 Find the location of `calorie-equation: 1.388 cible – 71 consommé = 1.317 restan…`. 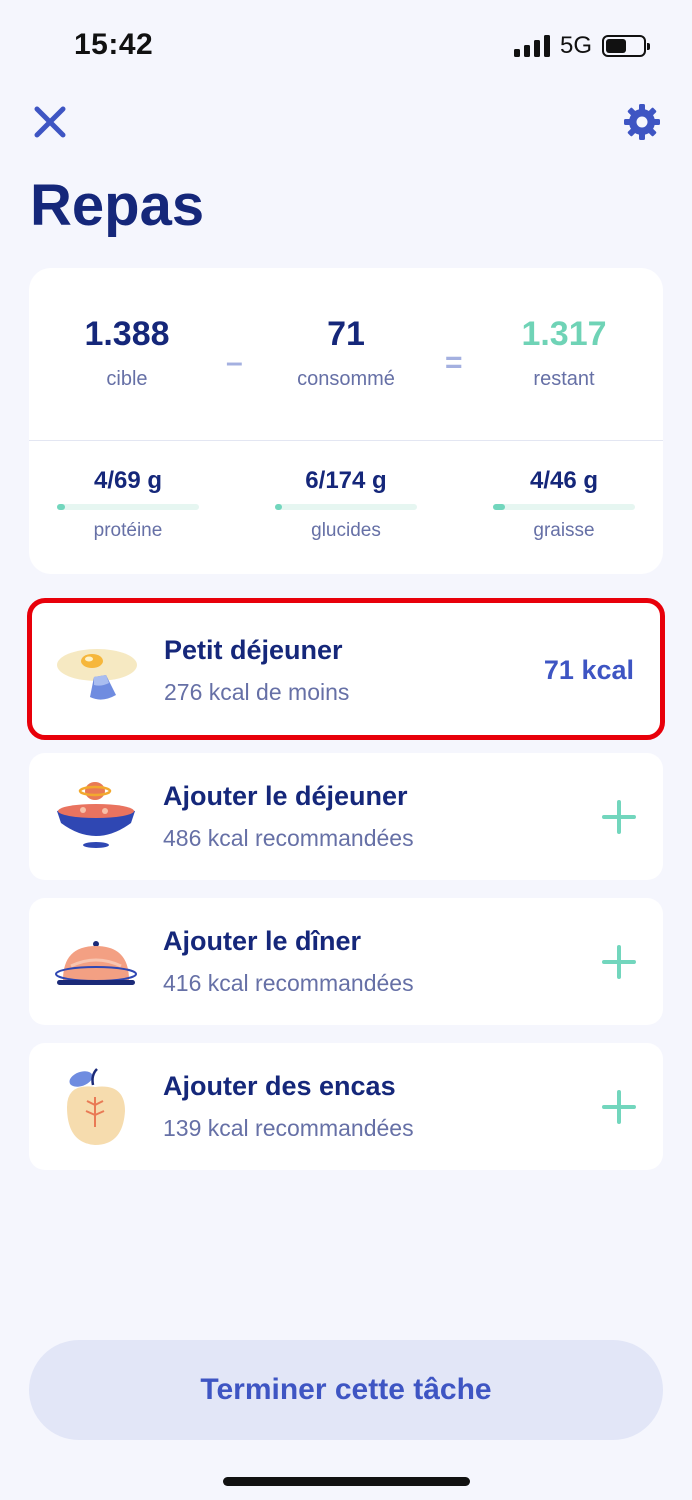

calorie-equation: 1.388 cible – 71 consommé = 1.317 restan… is located at coordinates (346, 354).